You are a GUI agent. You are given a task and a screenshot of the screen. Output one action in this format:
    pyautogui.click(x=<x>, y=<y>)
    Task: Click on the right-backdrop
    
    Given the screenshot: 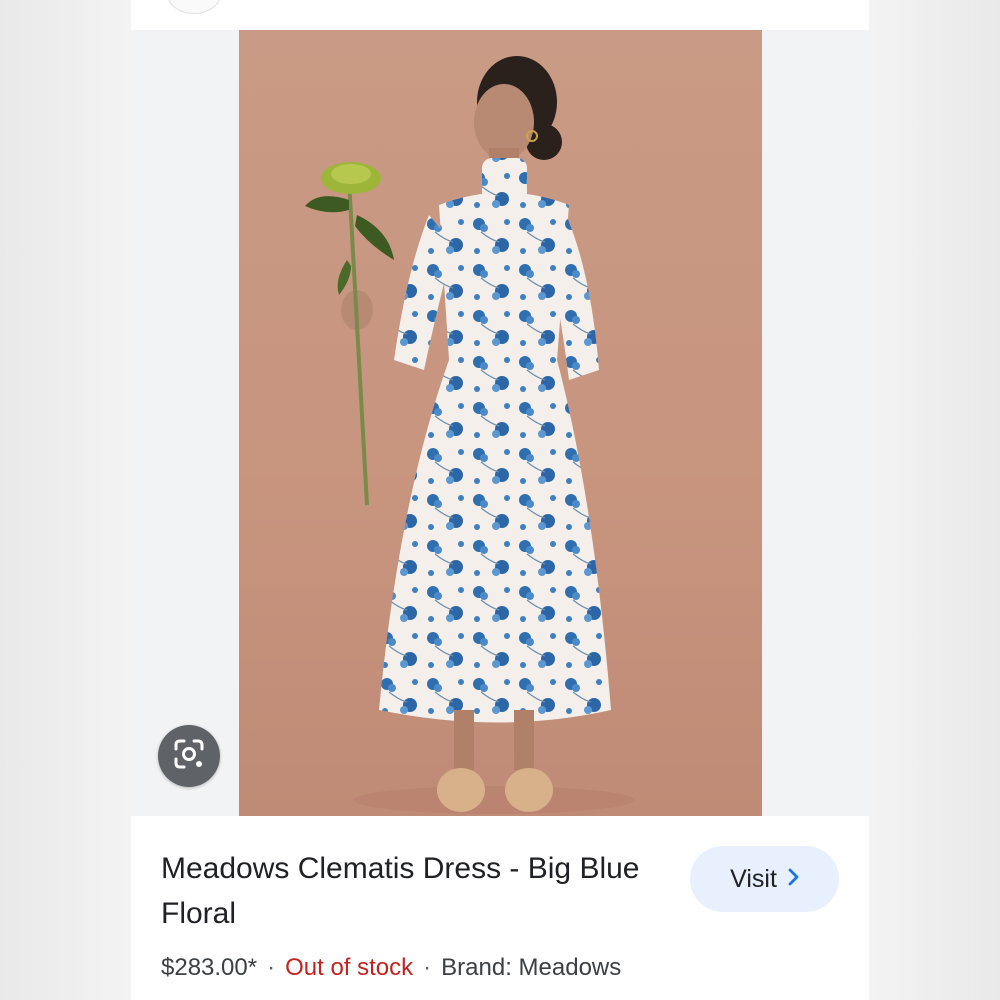 What is the action you would take?
    pyautogui.click(x=934, y=500)
    